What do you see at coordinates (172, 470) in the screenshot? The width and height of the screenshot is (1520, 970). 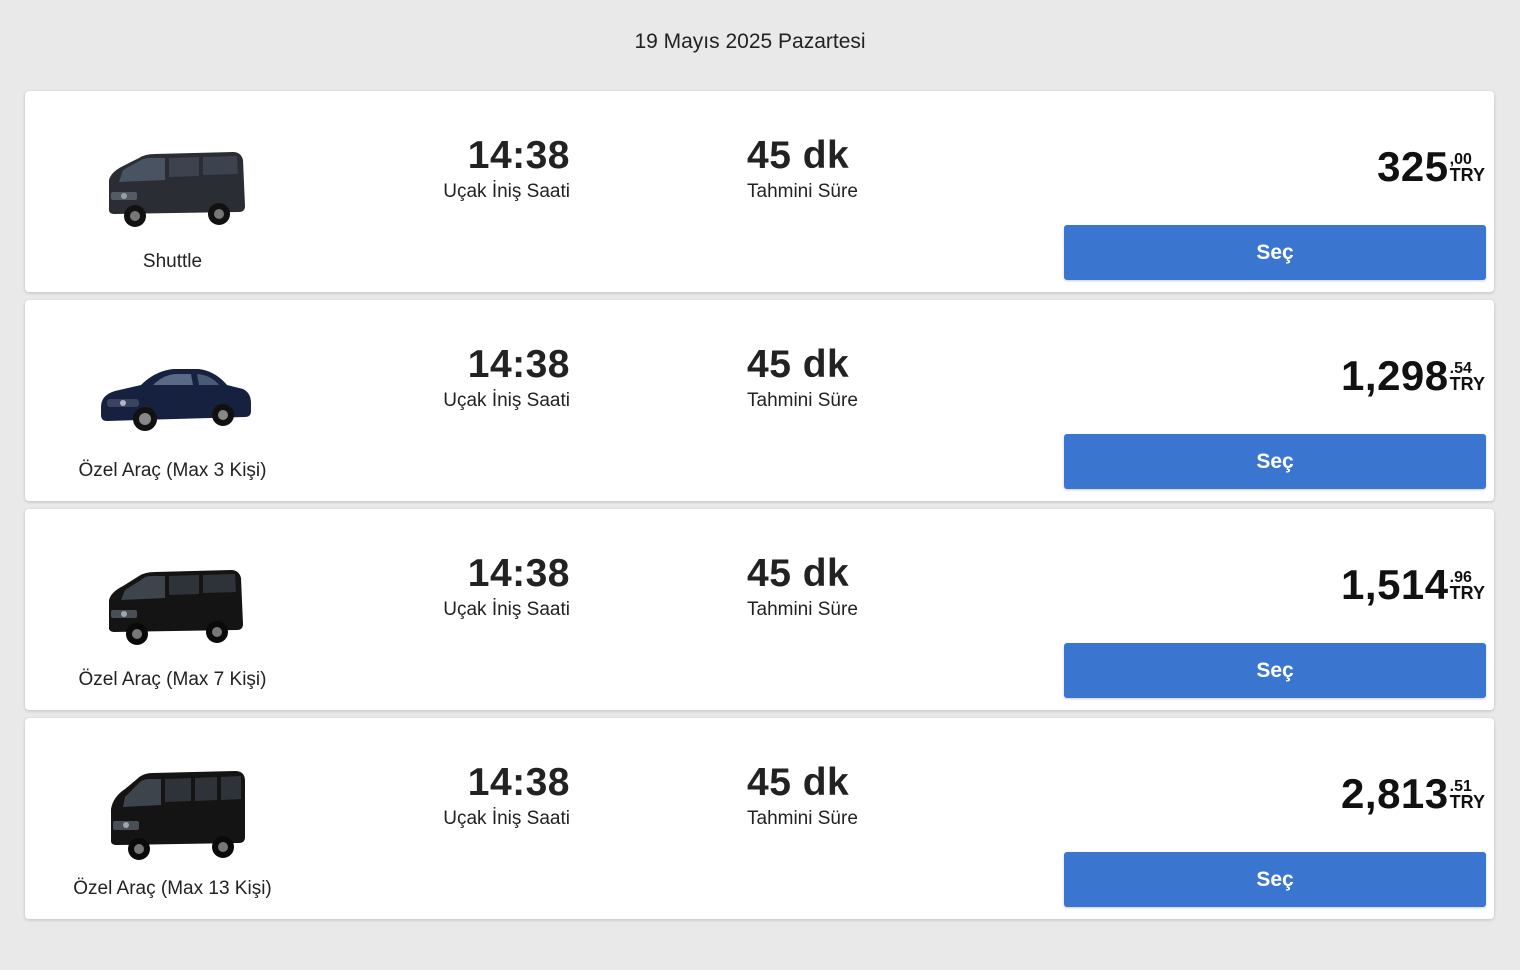 I see `vehicle-name: Özel Araç (Max 3 Kişi)` at bounding box center [172, 470].